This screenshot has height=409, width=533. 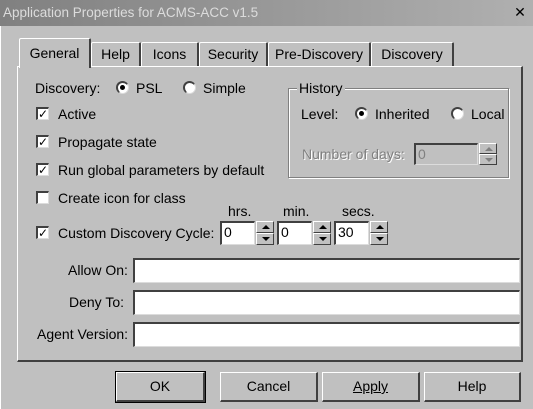 I want to click on discovery-simple-label: Simple, so click(x=224, y=88).